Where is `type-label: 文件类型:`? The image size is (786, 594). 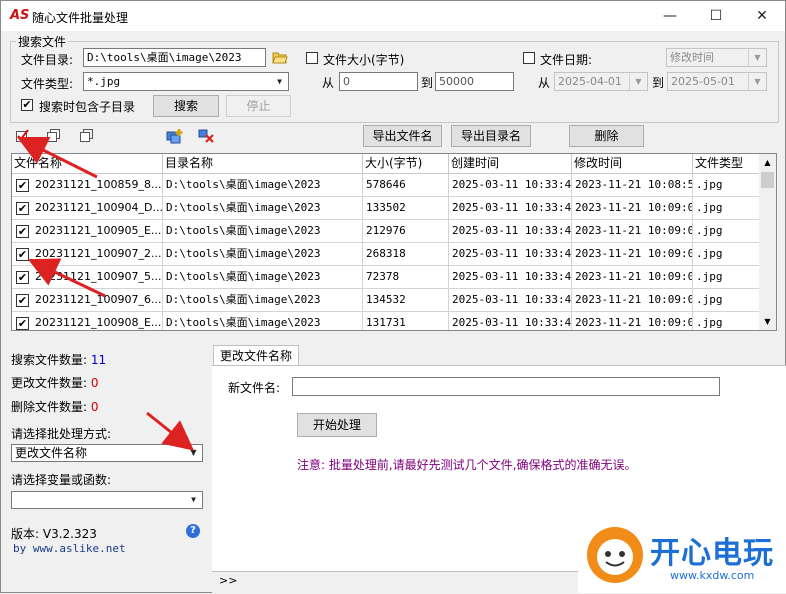
type-label: 文件类型: is located at coordinates (47, 84).